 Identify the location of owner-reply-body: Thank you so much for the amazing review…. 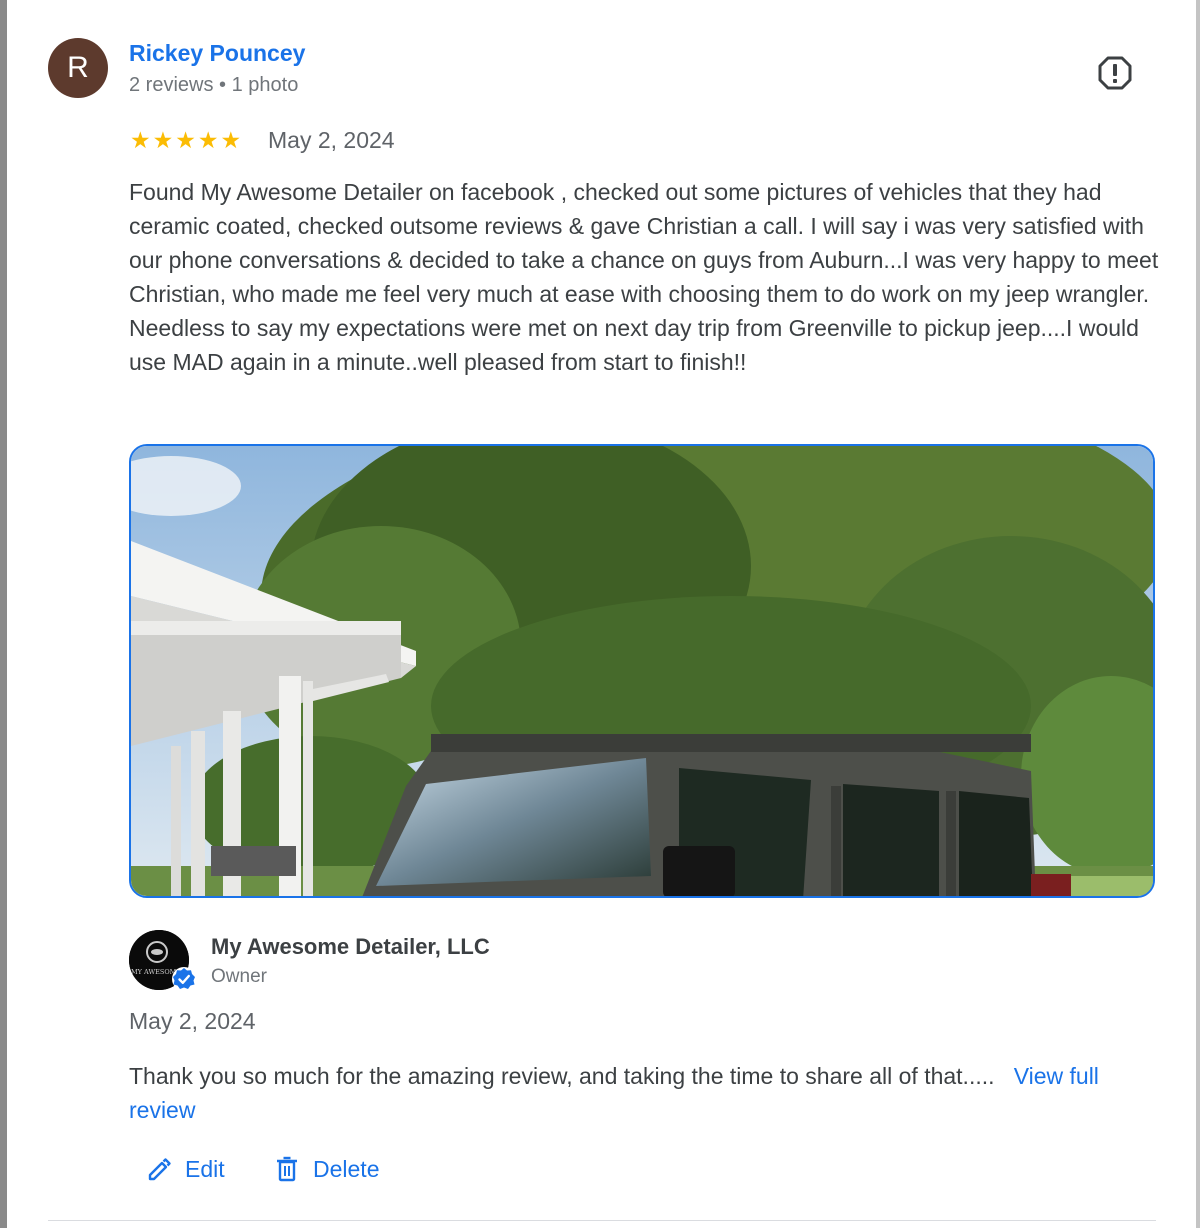
(562, 1076).